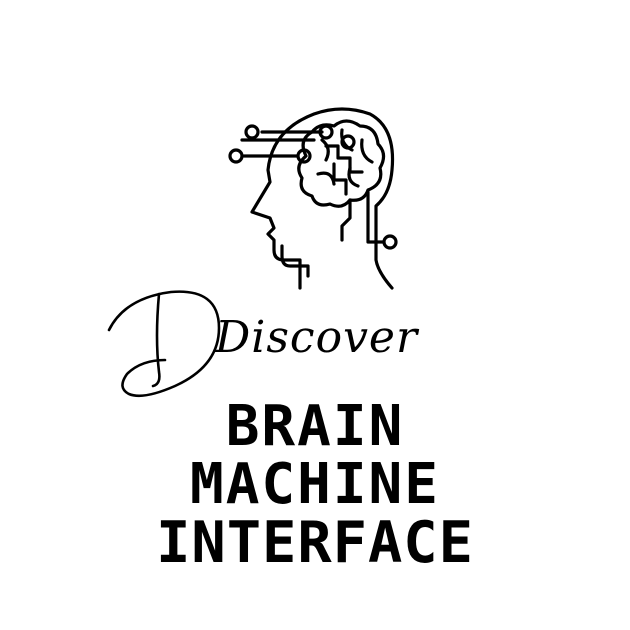  What do you see at coordinates (316, 337) in the screenshot?
I see `discover-word: Discover` at bounding box center [316, 337].